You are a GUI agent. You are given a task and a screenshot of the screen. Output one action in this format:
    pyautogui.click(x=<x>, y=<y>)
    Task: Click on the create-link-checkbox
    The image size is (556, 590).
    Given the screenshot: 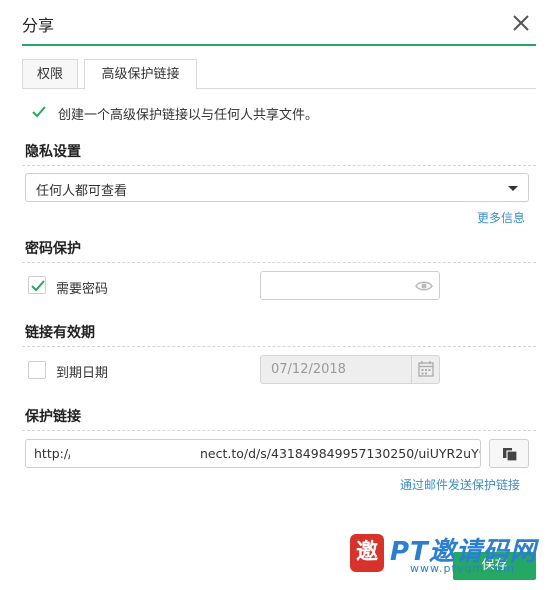 What is the action you would take?
    pyautogui.click(x=39, y=112)
    